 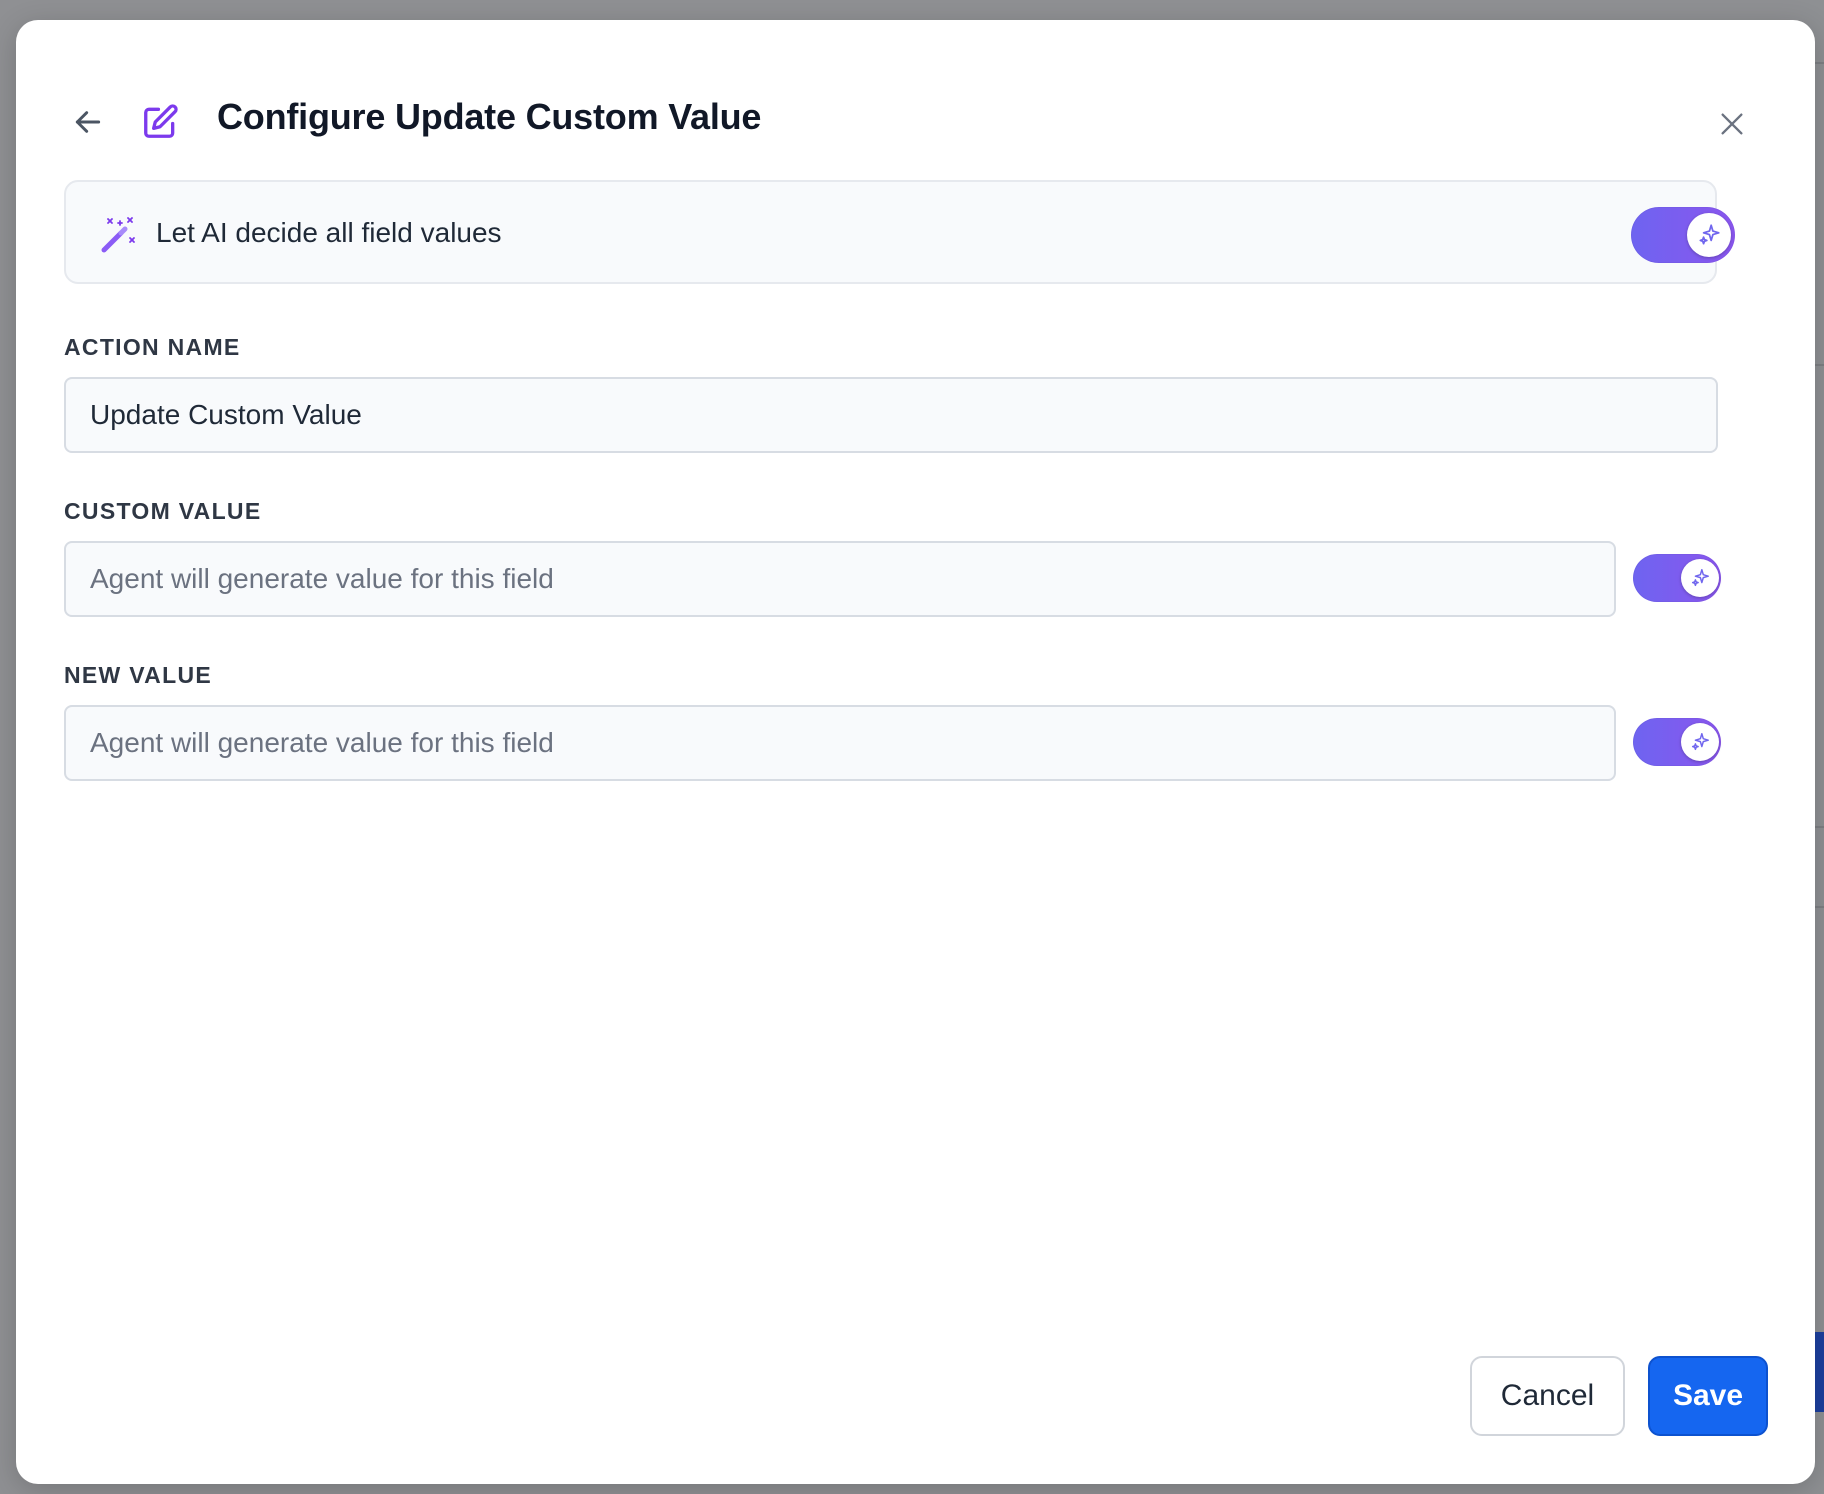 I want to click on ai-decide-all-label: Let AI decide all field values, so click(x=329, y=232).